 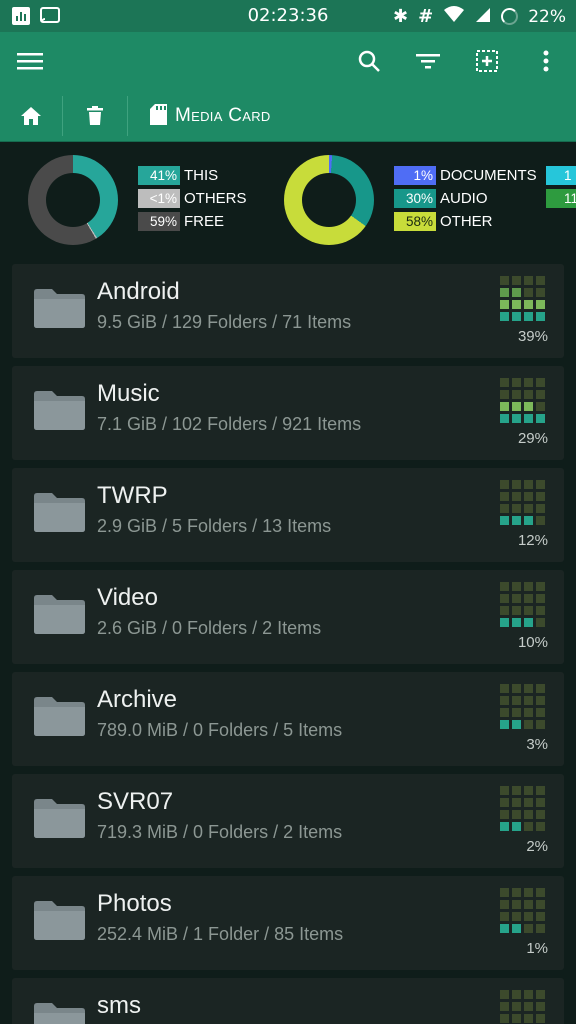 What do you see at coordinates (31, 116) in the screenshot?
I see `home-icon` at bounding box center [31, 116].